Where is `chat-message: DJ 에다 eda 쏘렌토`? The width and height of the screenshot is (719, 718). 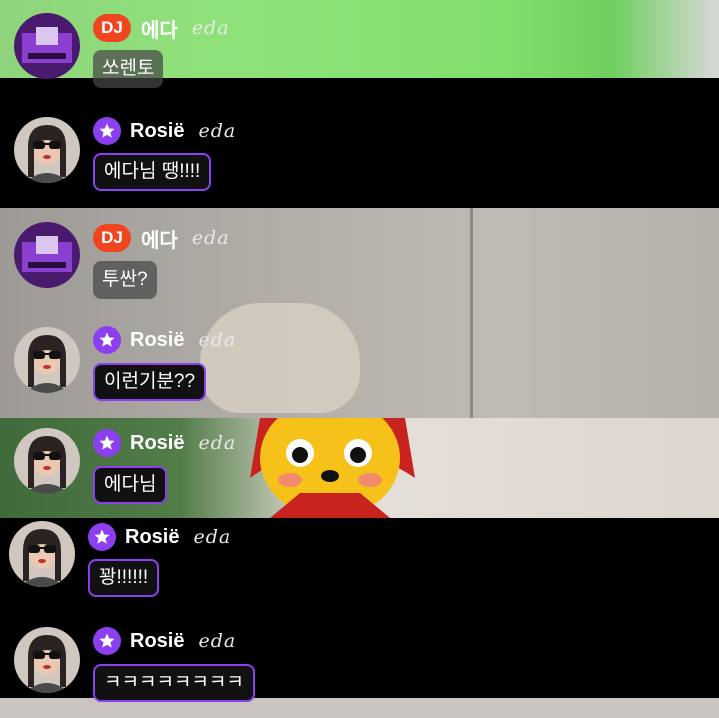
chat-message: DJ 에다 eda 쏘렌토 is located at coordinates (359, 50).